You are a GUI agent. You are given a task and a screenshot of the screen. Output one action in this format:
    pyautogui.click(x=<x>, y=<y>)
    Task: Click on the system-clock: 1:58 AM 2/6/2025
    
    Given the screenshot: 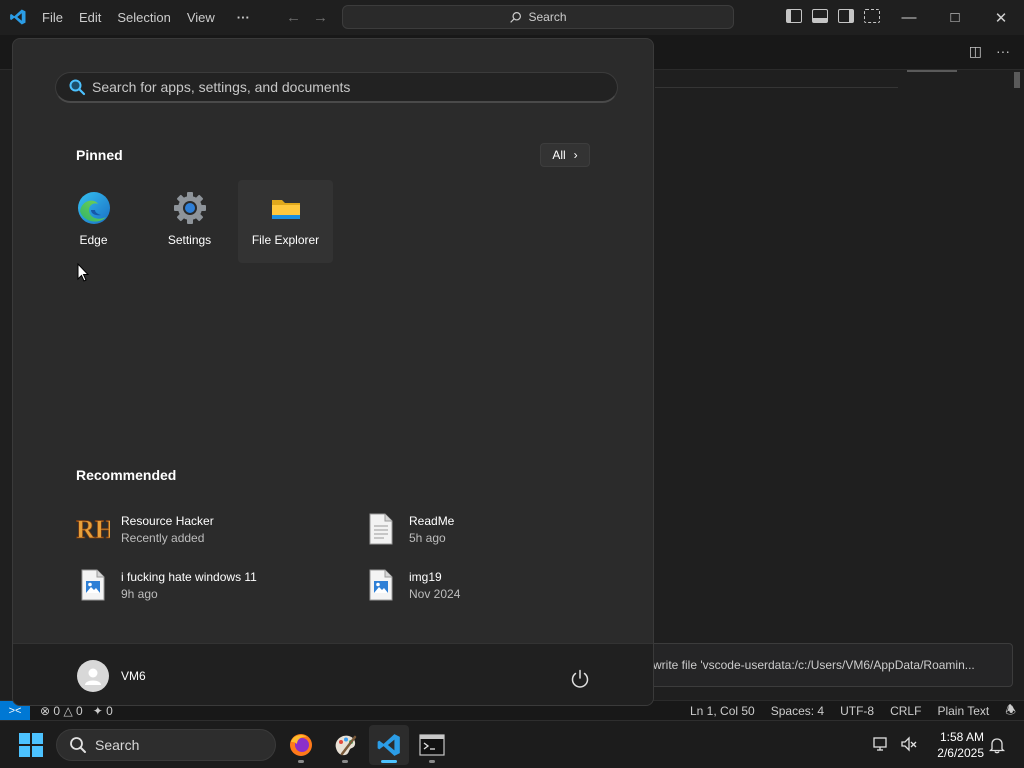 What is the action you would take?
    pyautogui.click(x=956, y=745)
    